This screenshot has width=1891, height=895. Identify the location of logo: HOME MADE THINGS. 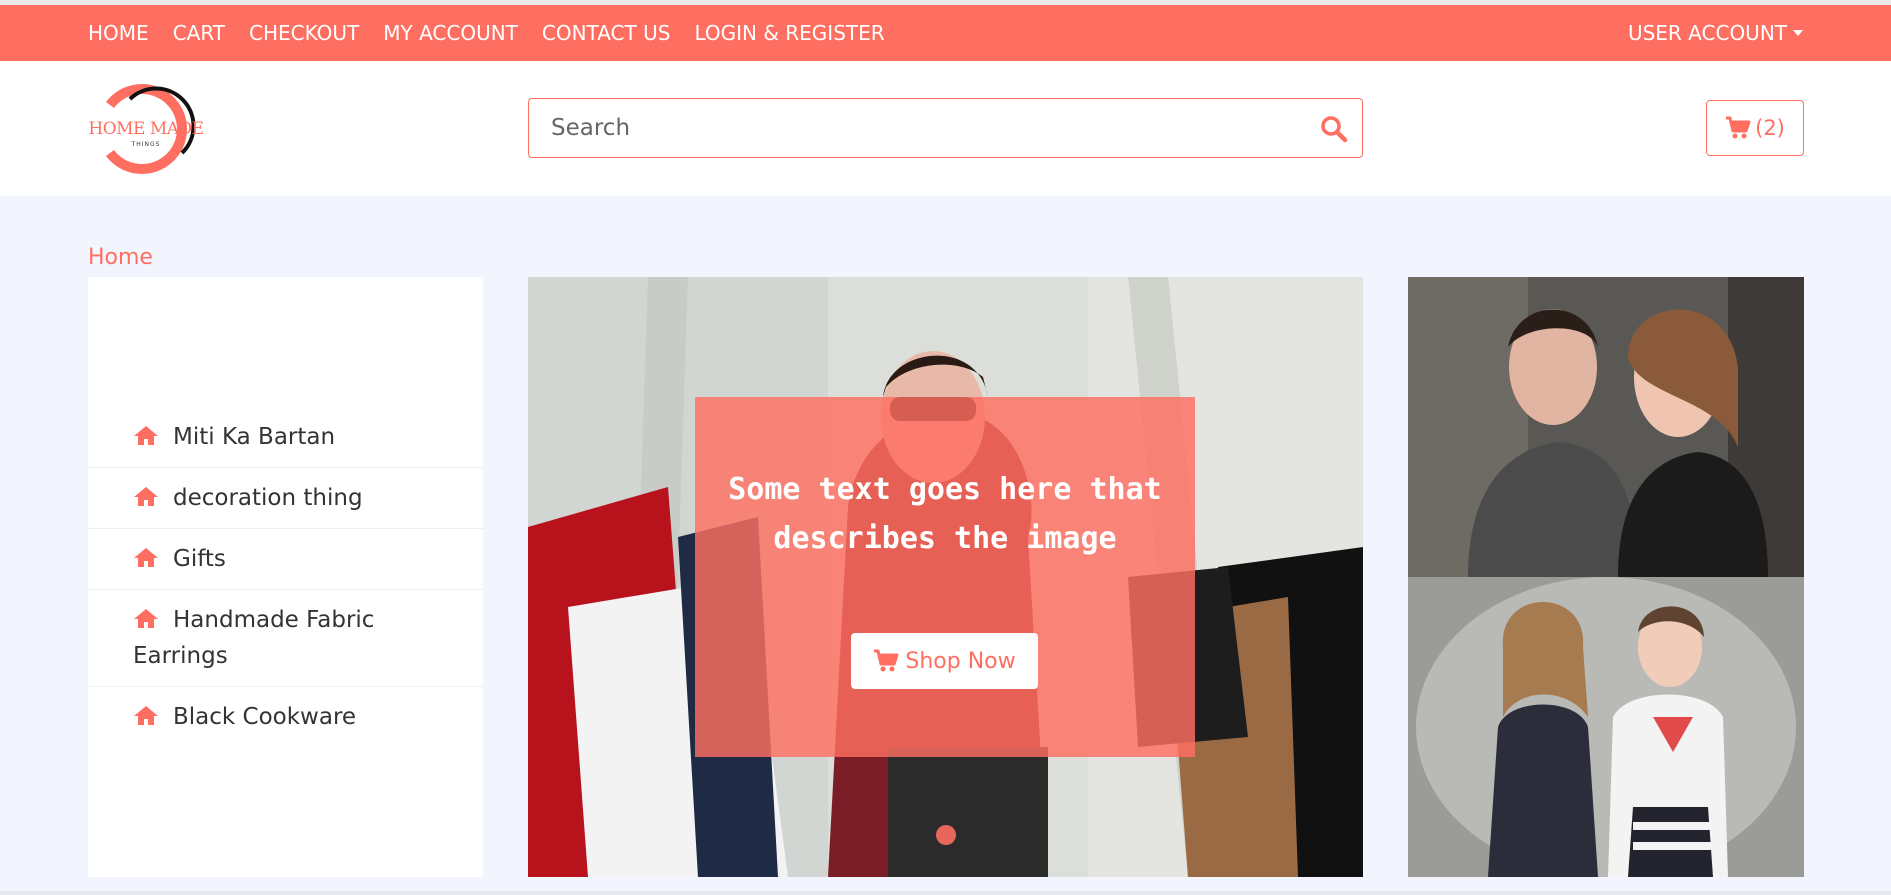
(146, 129).